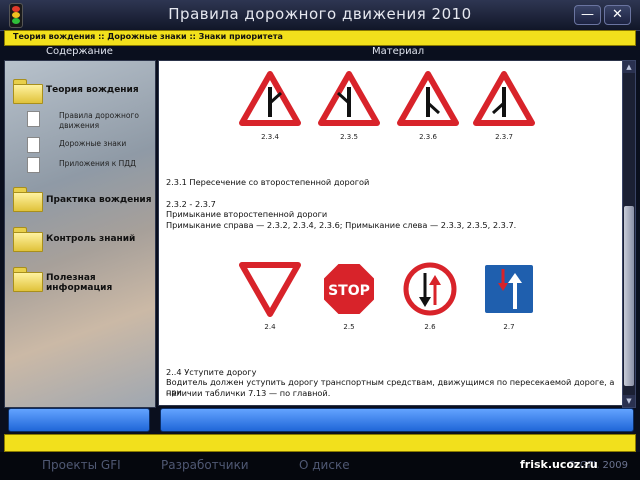  I want to click on sign-caption: 2.3.6, so click(428, 137).